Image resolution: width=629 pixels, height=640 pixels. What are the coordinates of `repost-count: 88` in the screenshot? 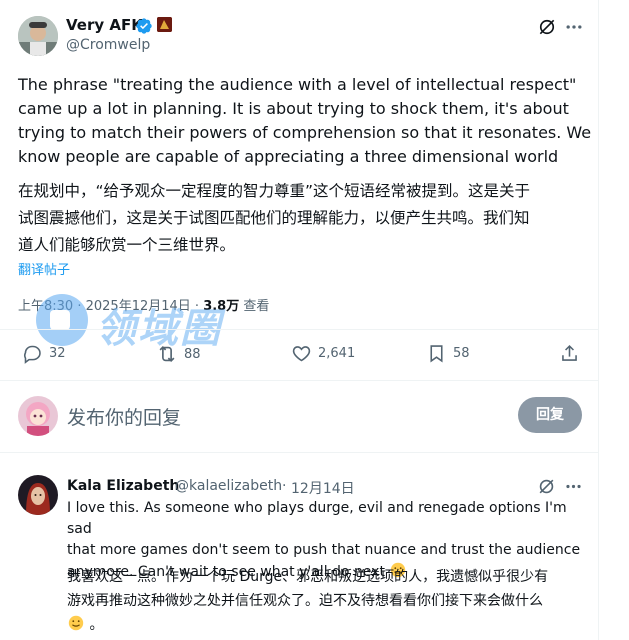 It's located at (192, 354).